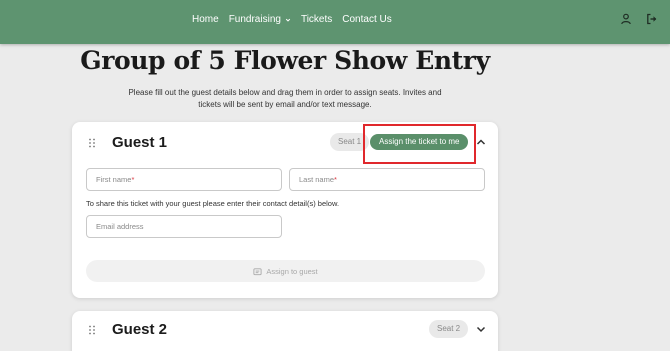 The width and height of the screenshot is (670, 351). Describe the element at coordinates (292, 271) in the screenshot. I see `assign-to-guest-label: Assign to guest` at that location.